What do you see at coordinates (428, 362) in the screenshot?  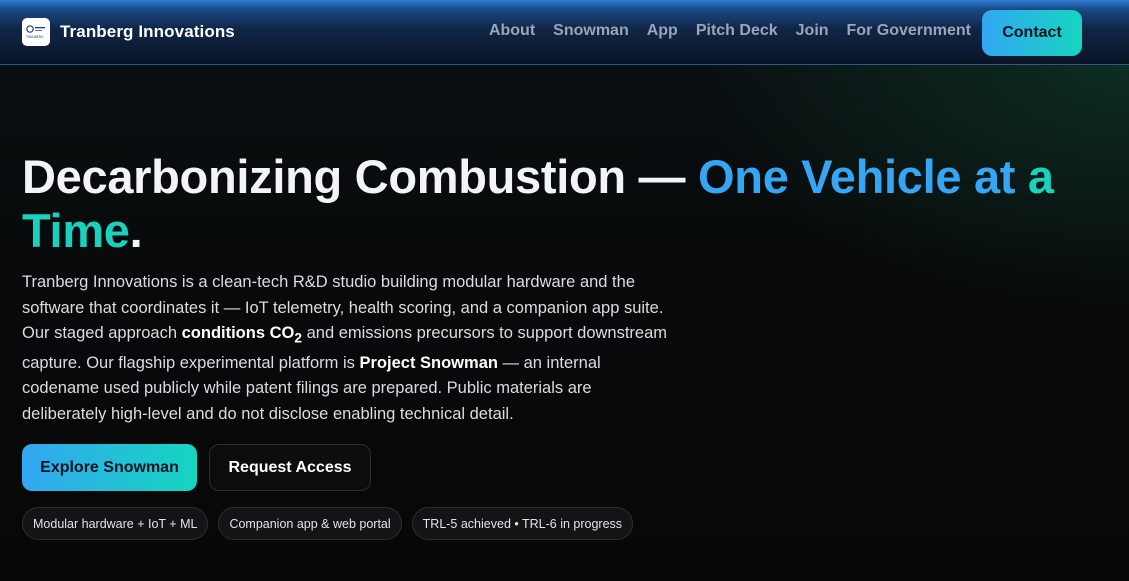 I see `desc-bold-snowman: Project Snowman` at bounding box center [428, 362].